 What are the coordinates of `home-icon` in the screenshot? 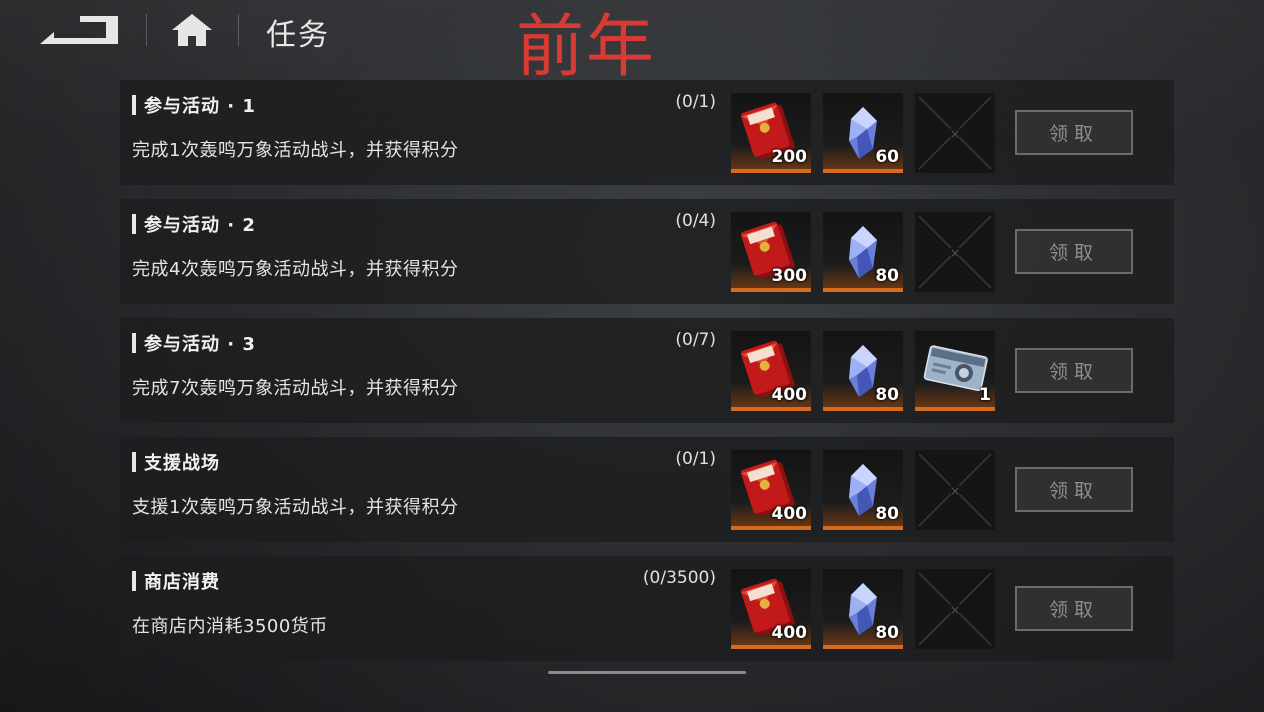 It's located at (192, 30).